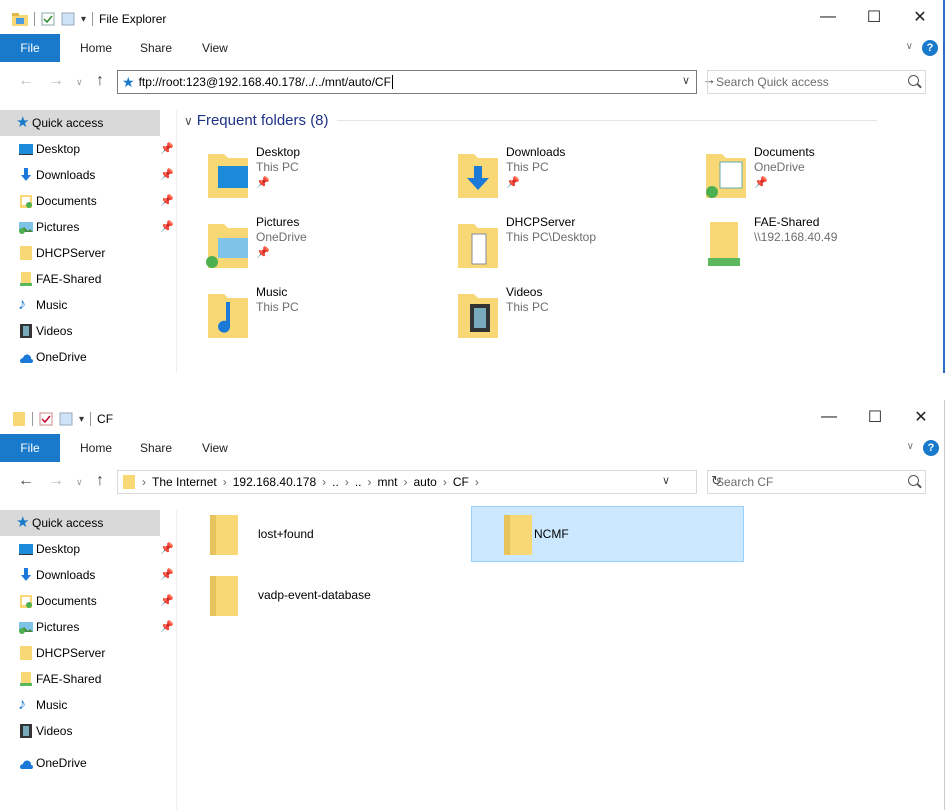 The width and height of the screenshot is (945, 810). I want to click on folder-item-vadp-event-database: vadp-event-database, so click(313, 595).